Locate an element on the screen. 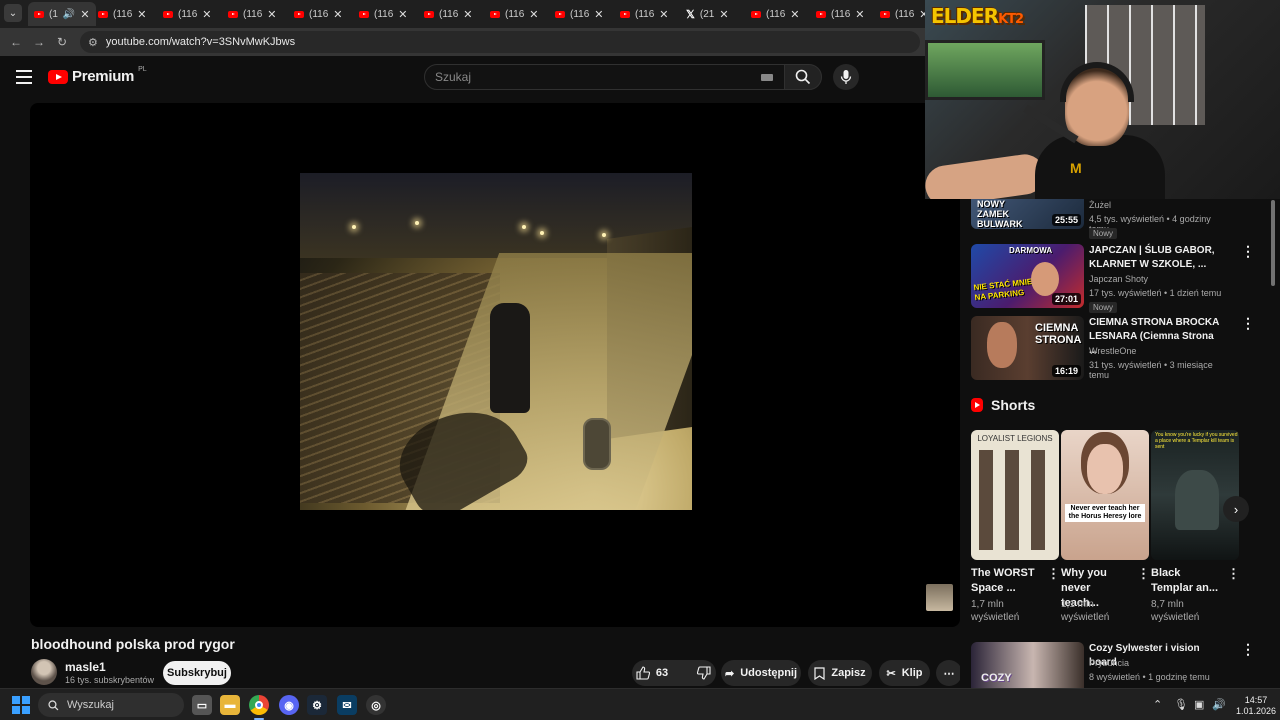 This screenshot has width=1280, height=720. folder-icon: ▬ is located at coordinates (230, 705).